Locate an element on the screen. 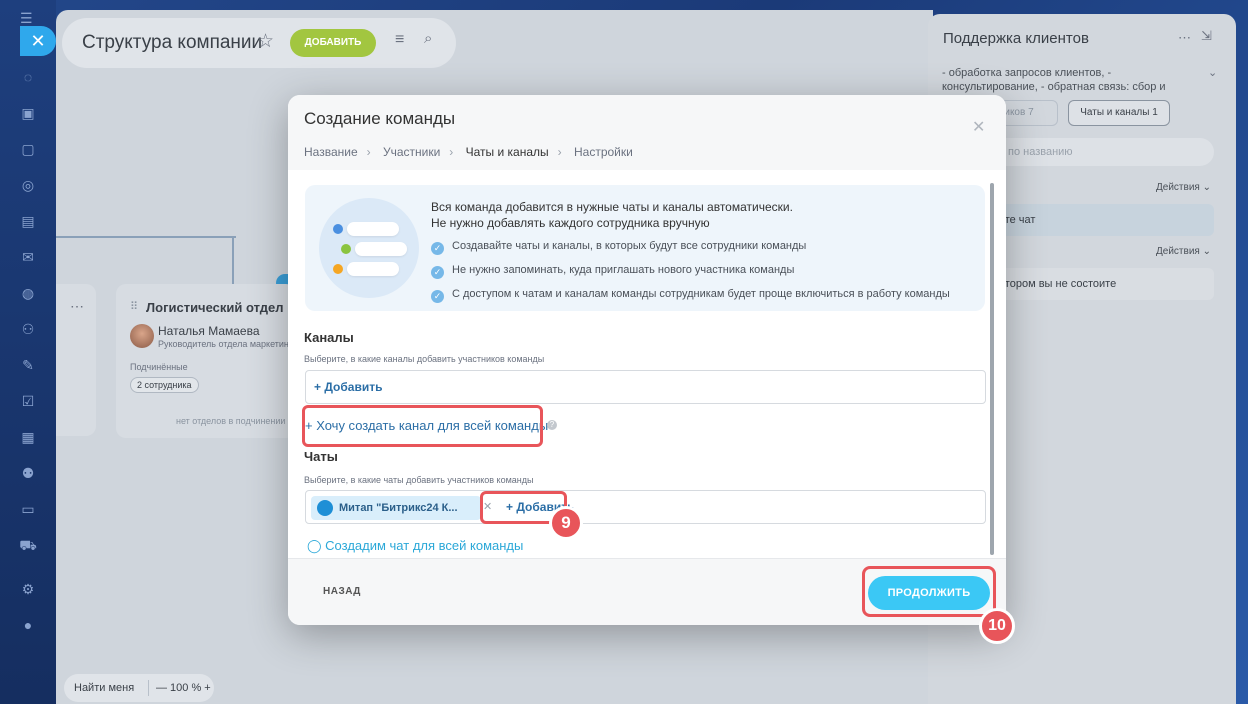 This screenshot has height=704, width=1248. people-icon: ⚇ is located at coordinates (28, 329).